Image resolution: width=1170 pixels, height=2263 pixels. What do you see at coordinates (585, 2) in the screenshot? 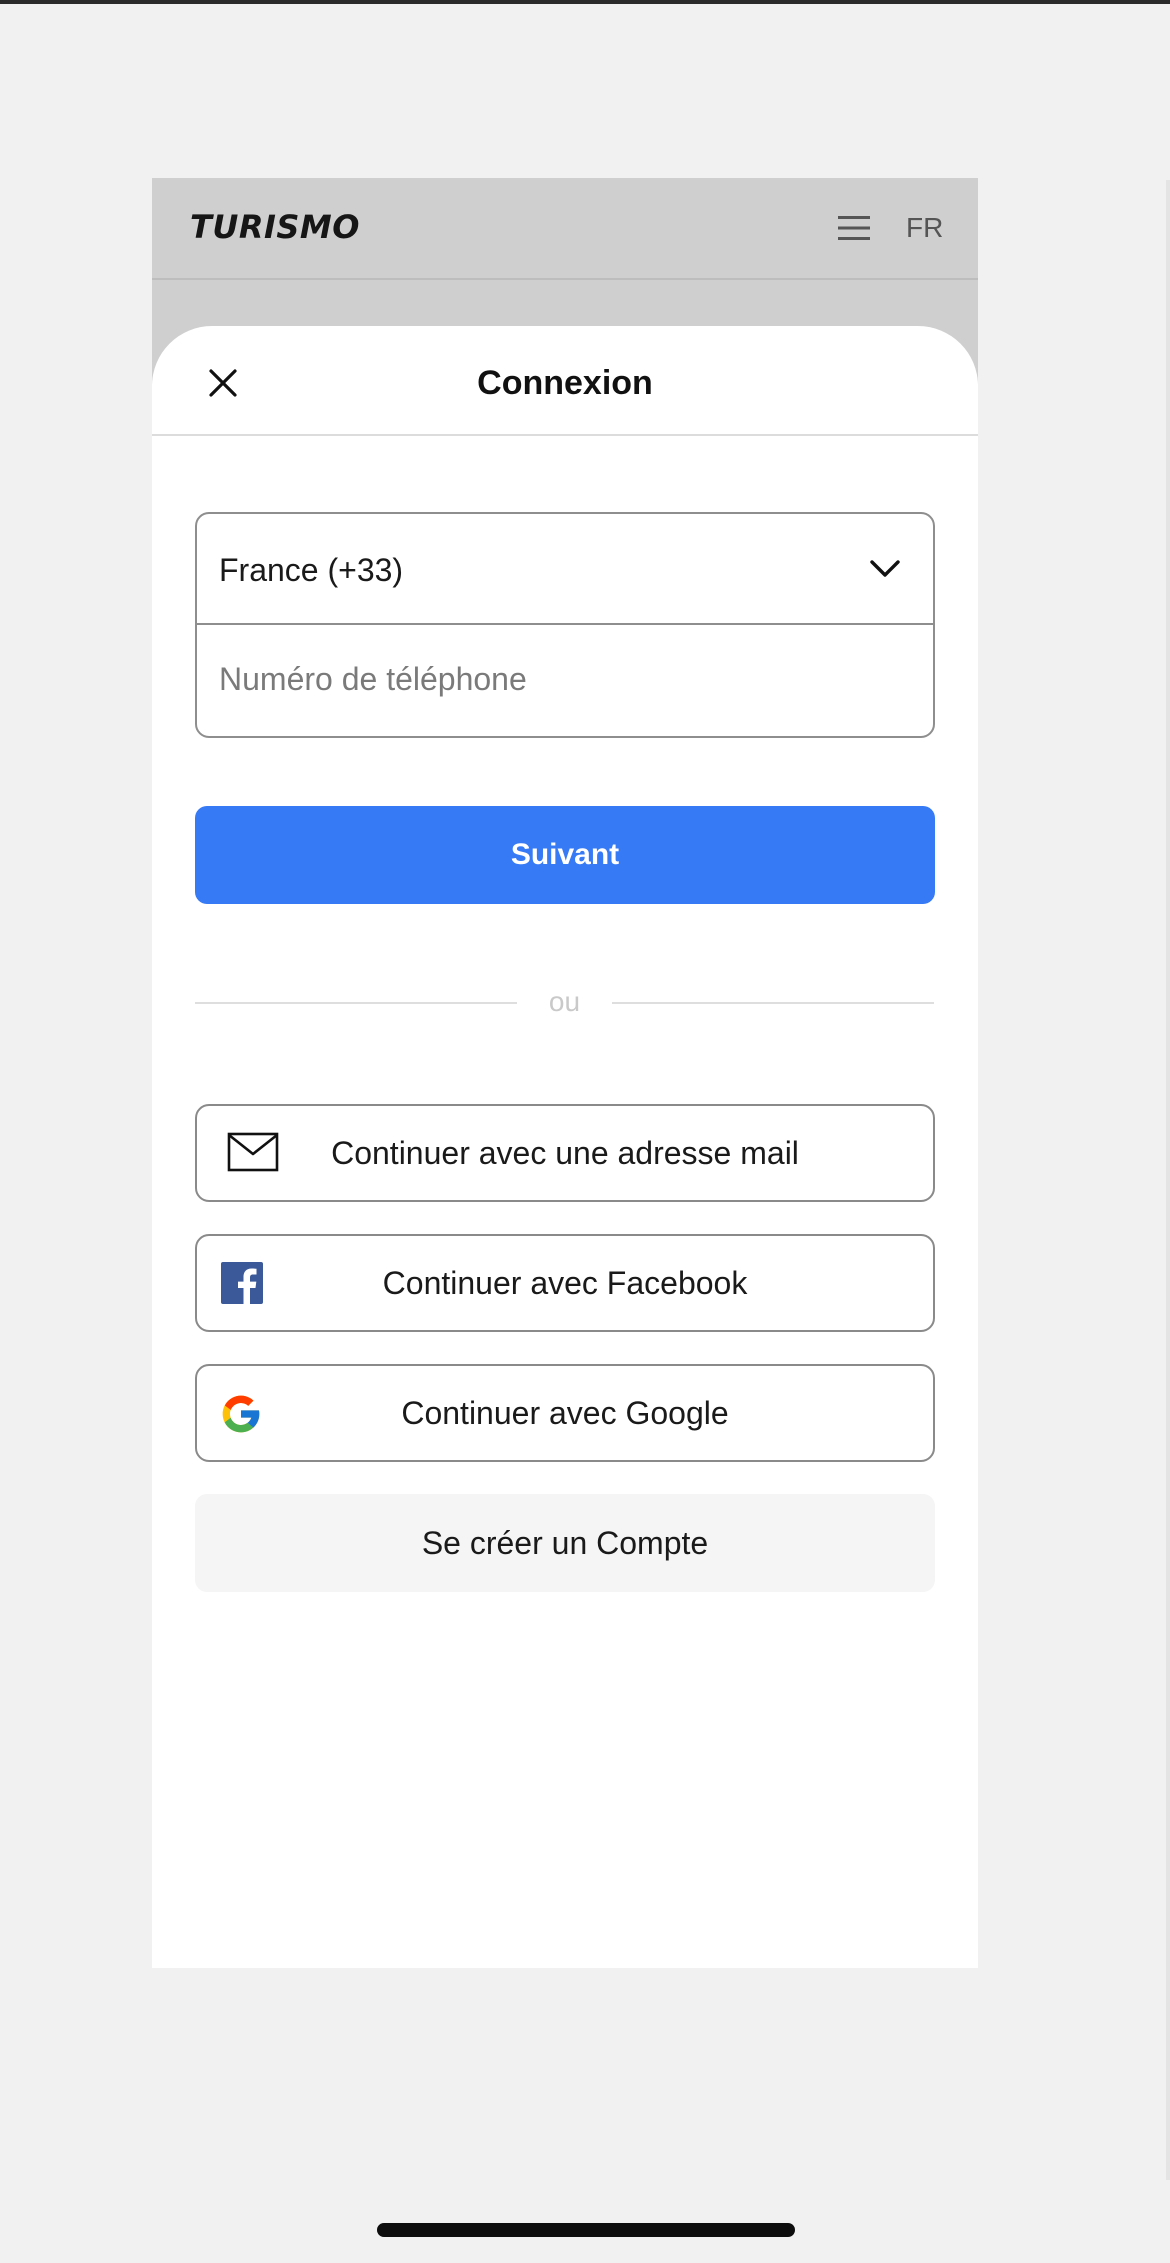
I see `top-edge-bar` at bounding box center [585, 2].